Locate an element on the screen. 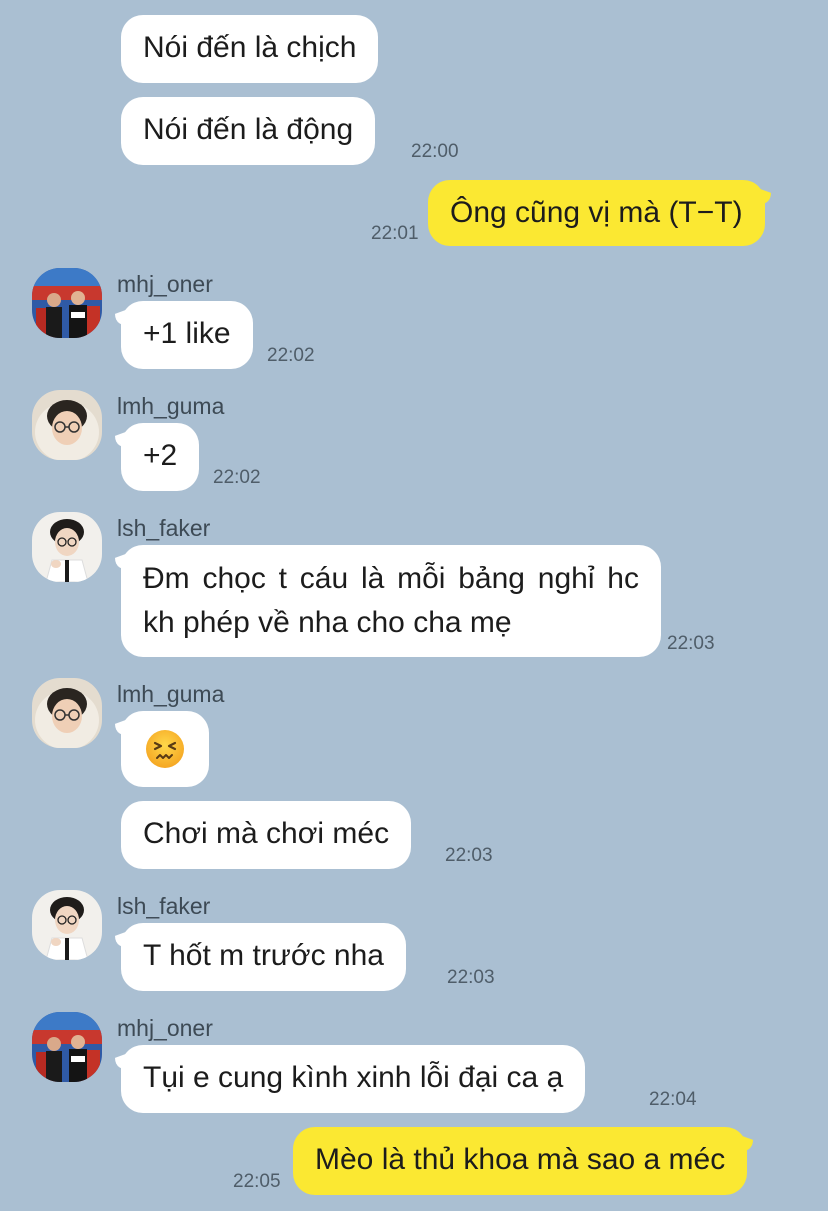  message-text: +2 is located at coordinates (160, 455).